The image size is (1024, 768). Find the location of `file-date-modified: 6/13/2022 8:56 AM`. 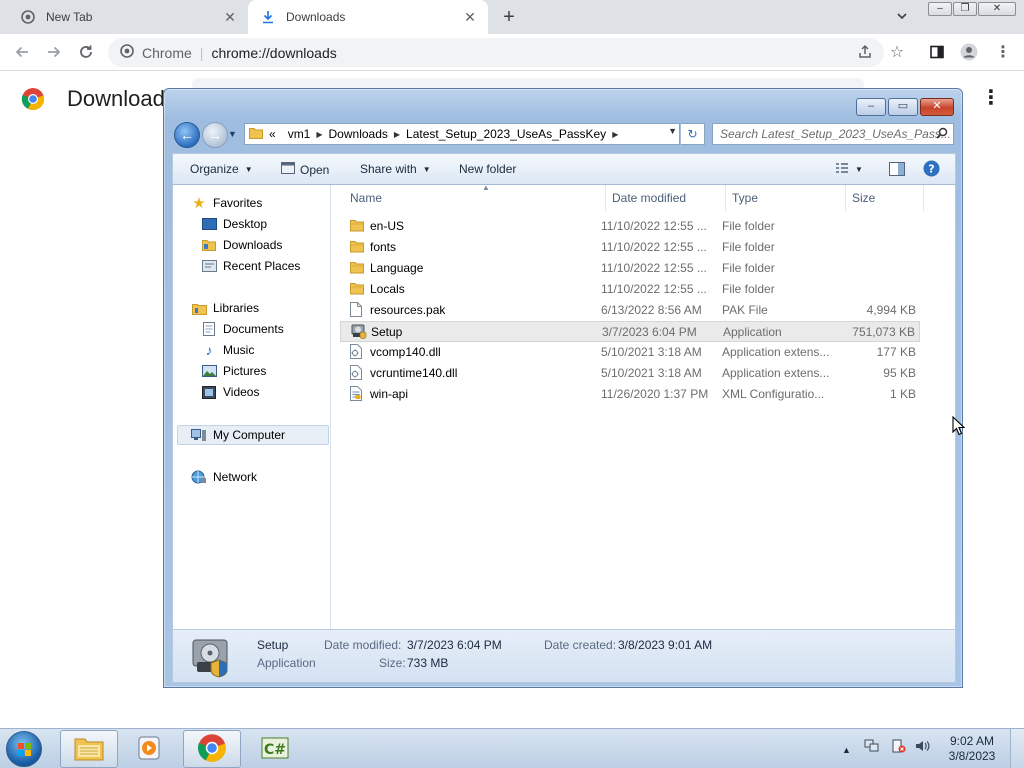

file-date-modified: 6/13/2022 8:56 AM is located at coordinates (651, 310).